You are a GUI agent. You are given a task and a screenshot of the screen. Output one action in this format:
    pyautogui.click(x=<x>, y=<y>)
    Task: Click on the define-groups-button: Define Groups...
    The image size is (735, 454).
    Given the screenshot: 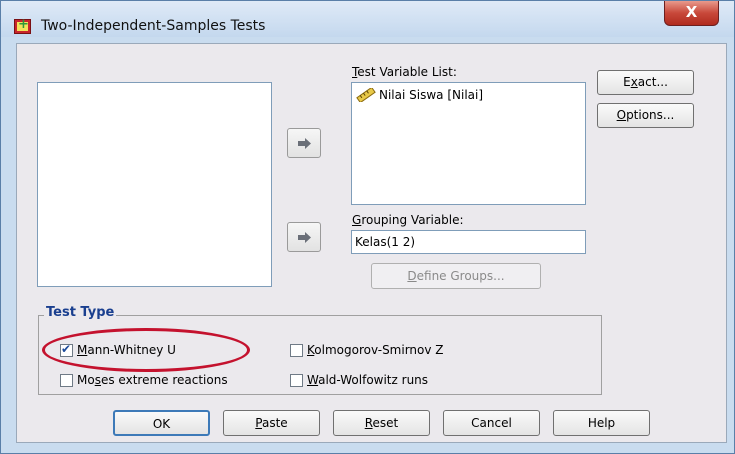 What is the action you would take?
    pyautogui.click(x=456, y=276)
    